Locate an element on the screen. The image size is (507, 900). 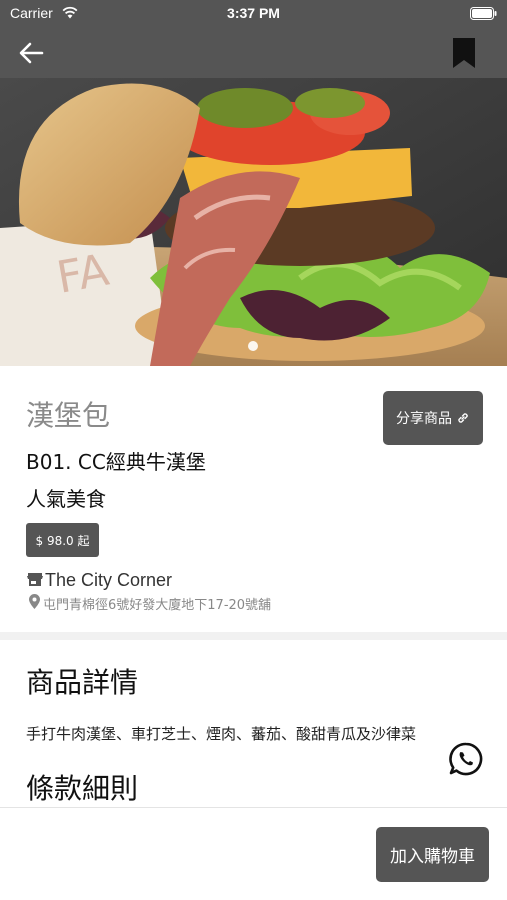
whatsapp-button is located at coordinates (466, 759).